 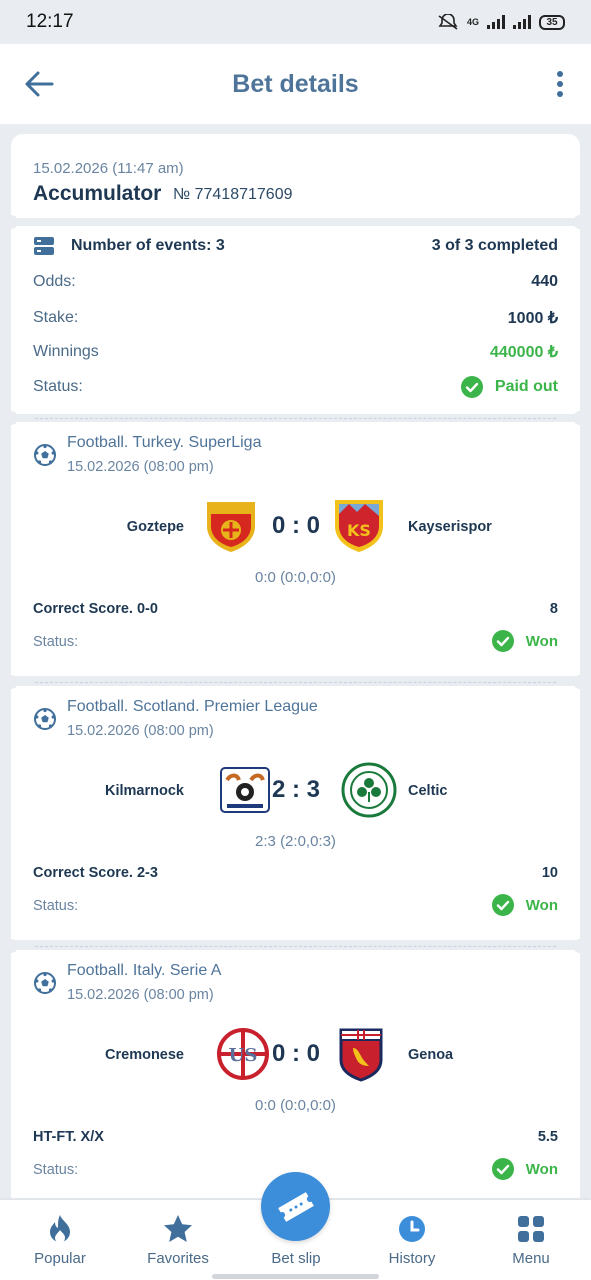 What do you see at coordinates (295, 352) in the screenshot?
I see `winnings-row: Winnings 440000 ₺` at bounding box center [295, 352].